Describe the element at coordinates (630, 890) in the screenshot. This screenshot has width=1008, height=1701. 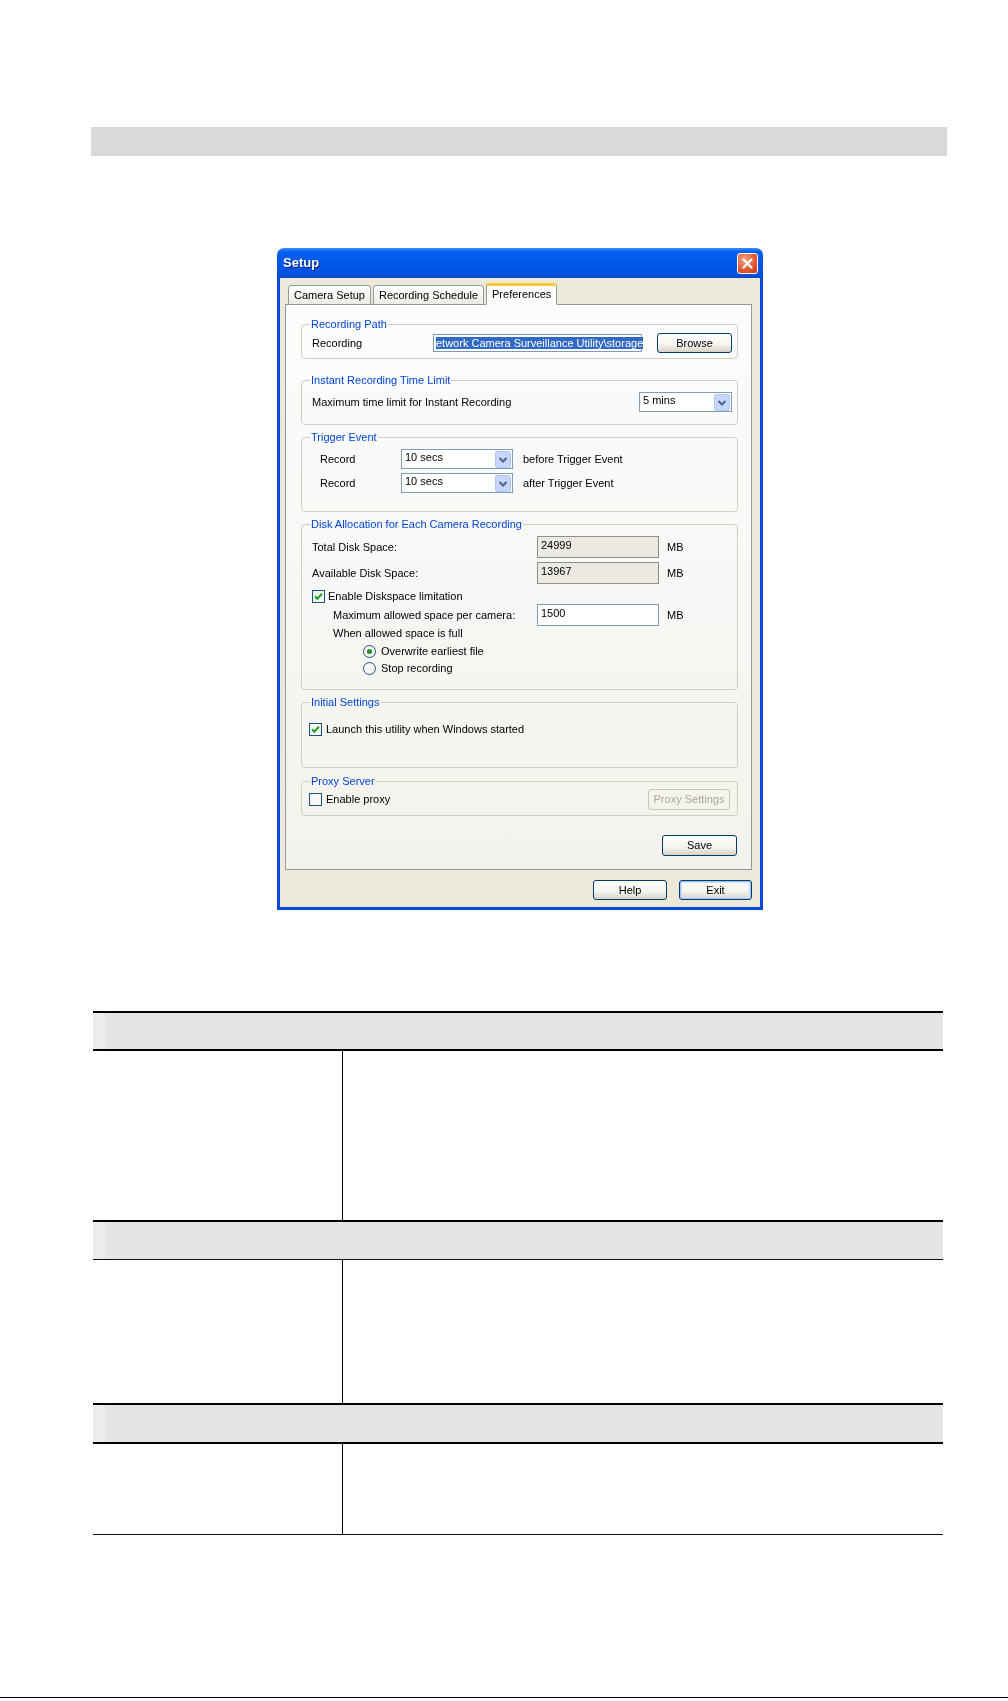
I see `dialog-button: Help` at that location.